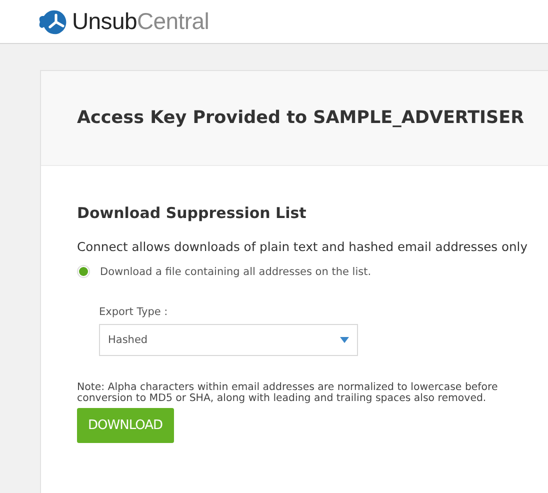  What do you see at coordinates (192, 213) in the screenshot?
I see `section-title: Download Suppression List` at bounding box center [192, 213].